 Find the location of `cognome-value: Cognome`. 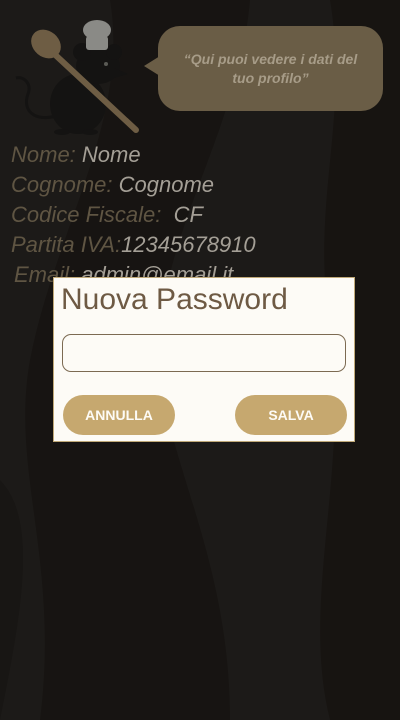

cognome-value: Cognome is located at coordinates (166, 184).